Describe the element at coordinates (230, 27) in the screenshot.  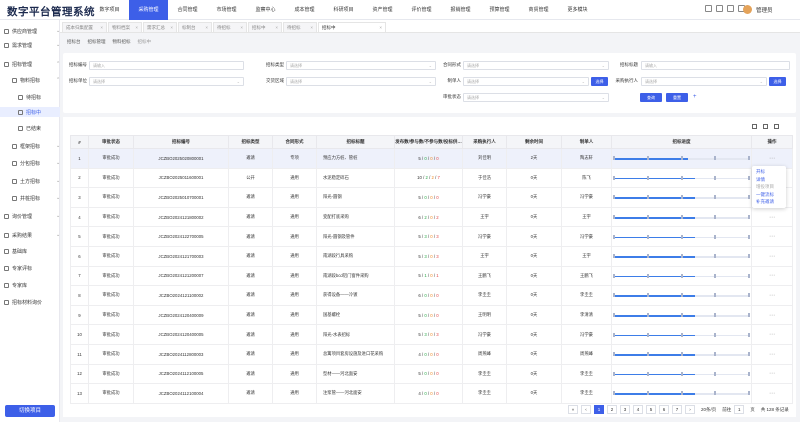
I see `page-tab-4: 待招标 ×` at that location.